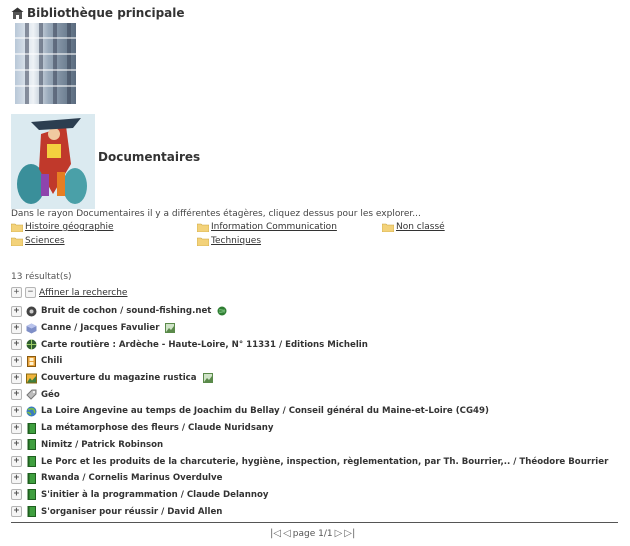  What do you see at coordinates (30, 292) in the screenshot?
I see `collapse-all-icon: −` at bounding box center [30, 292].